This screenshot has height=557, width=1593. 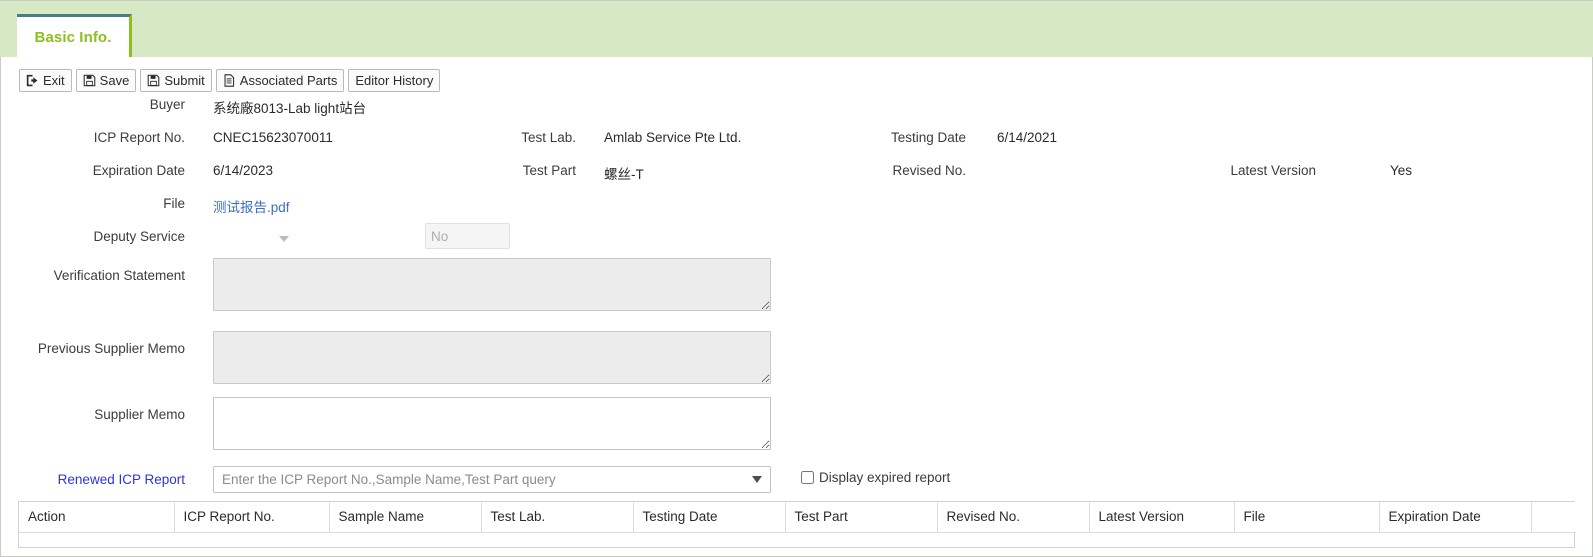 I want to click on revised-no-label: Revised No., so click(x=929, y=170).